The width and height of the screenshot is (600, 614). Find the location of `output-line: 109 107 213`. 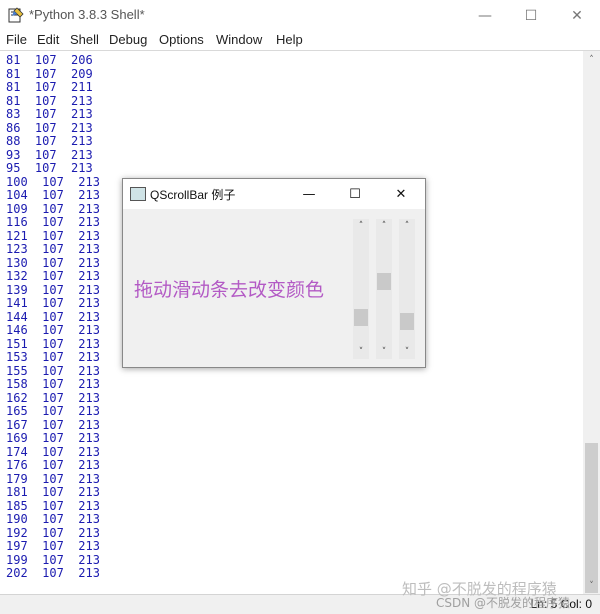

output-line: 109 107 213 is located at coordinates (53, 208).